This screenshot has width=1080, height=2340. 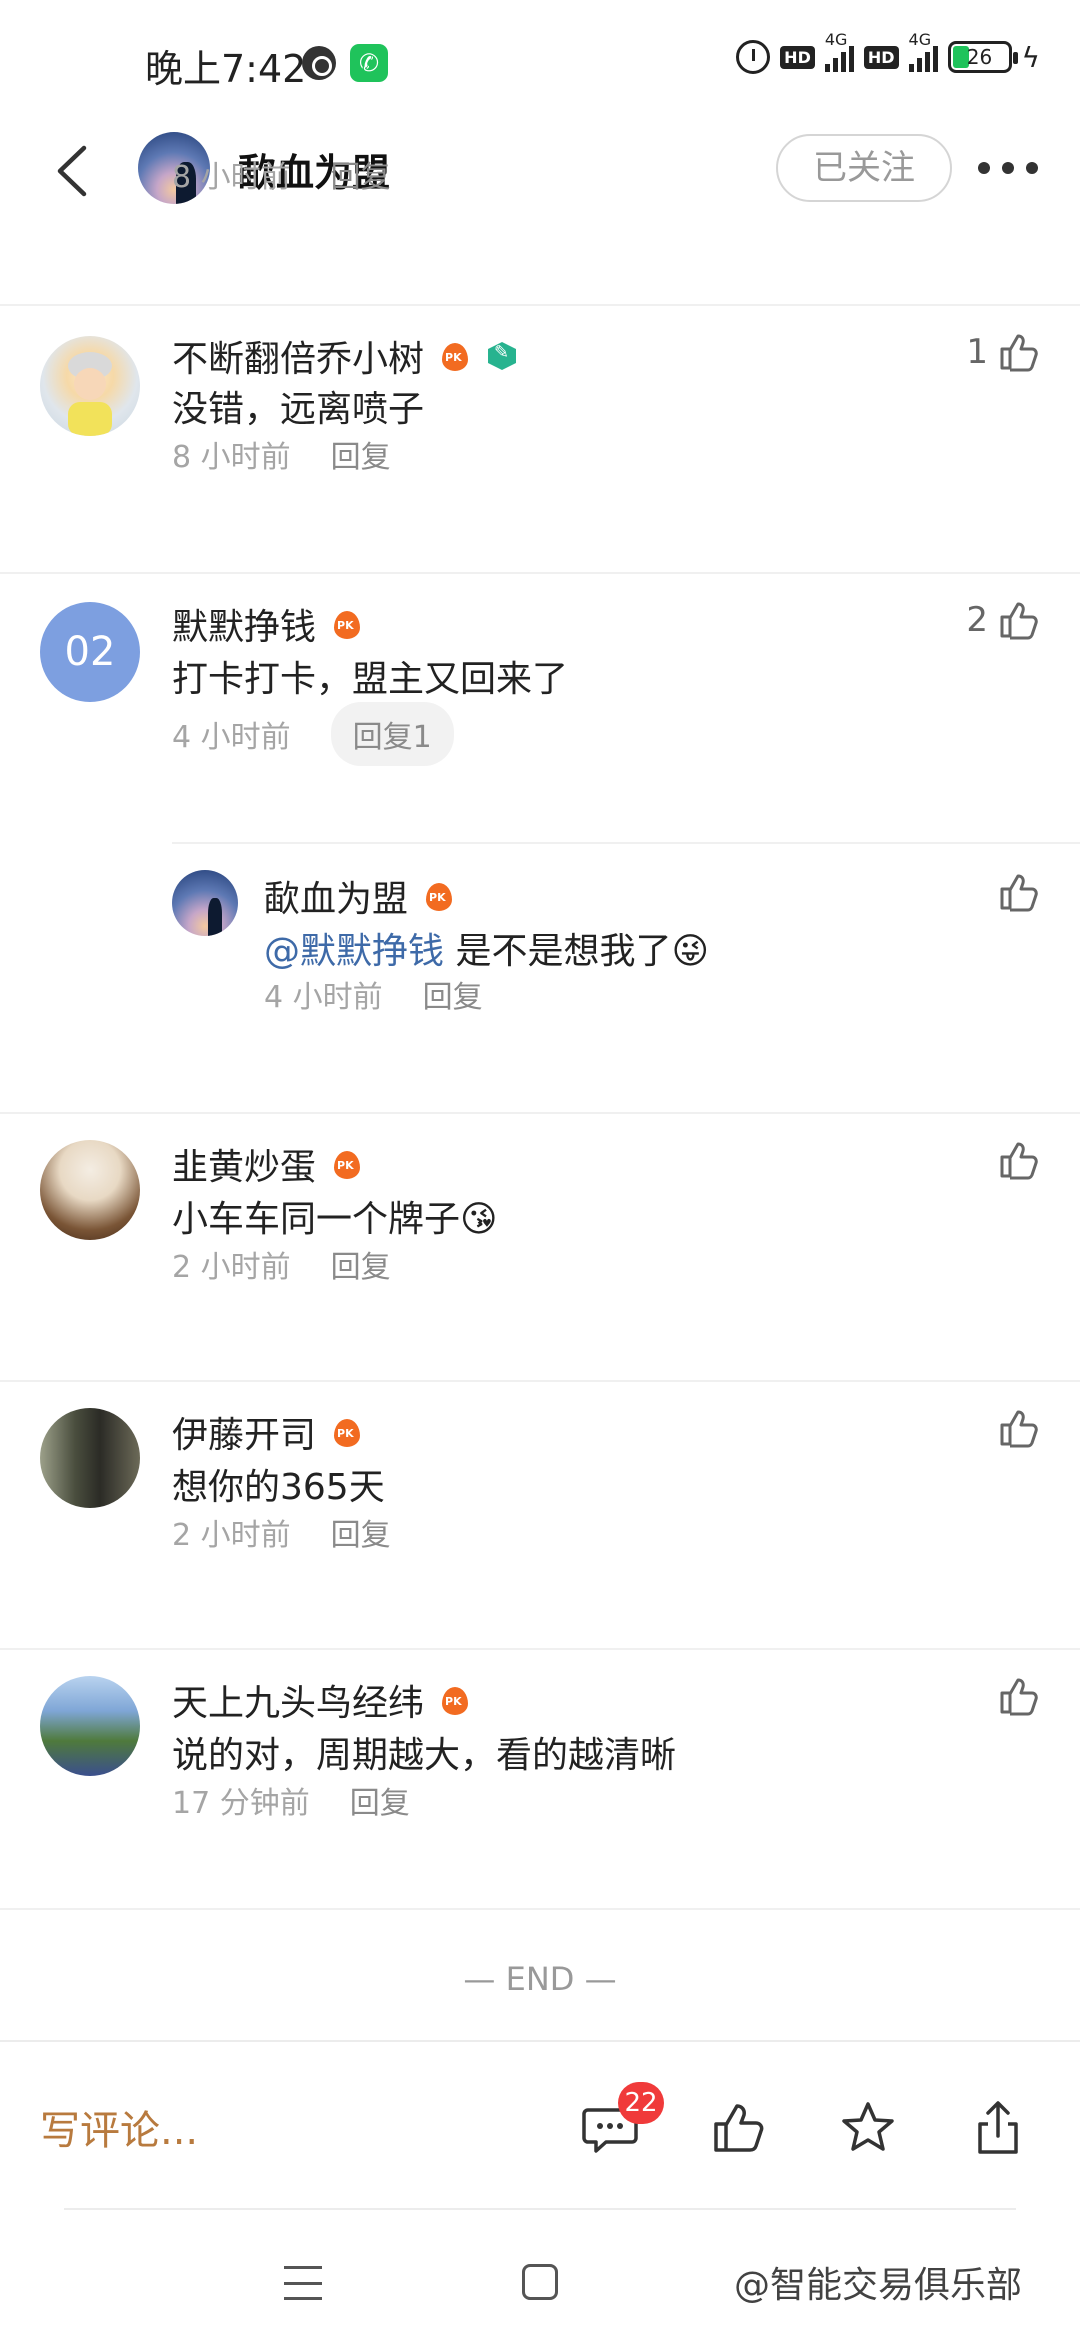 I want to click on comment-text: 说的对，周期越大，看的越清晰, so click(x=424, y=1755).